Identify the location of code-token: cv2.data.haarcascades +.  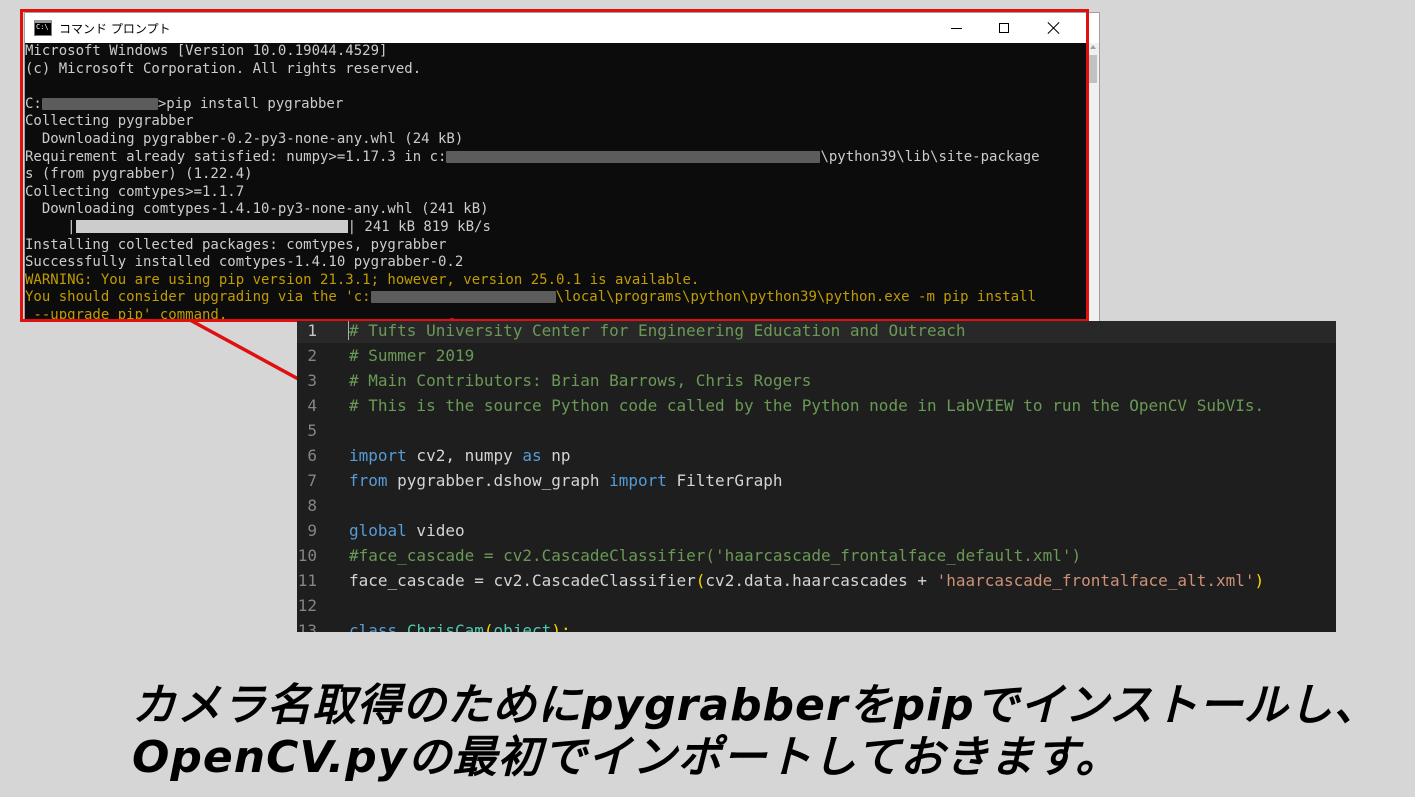
(821, 580).